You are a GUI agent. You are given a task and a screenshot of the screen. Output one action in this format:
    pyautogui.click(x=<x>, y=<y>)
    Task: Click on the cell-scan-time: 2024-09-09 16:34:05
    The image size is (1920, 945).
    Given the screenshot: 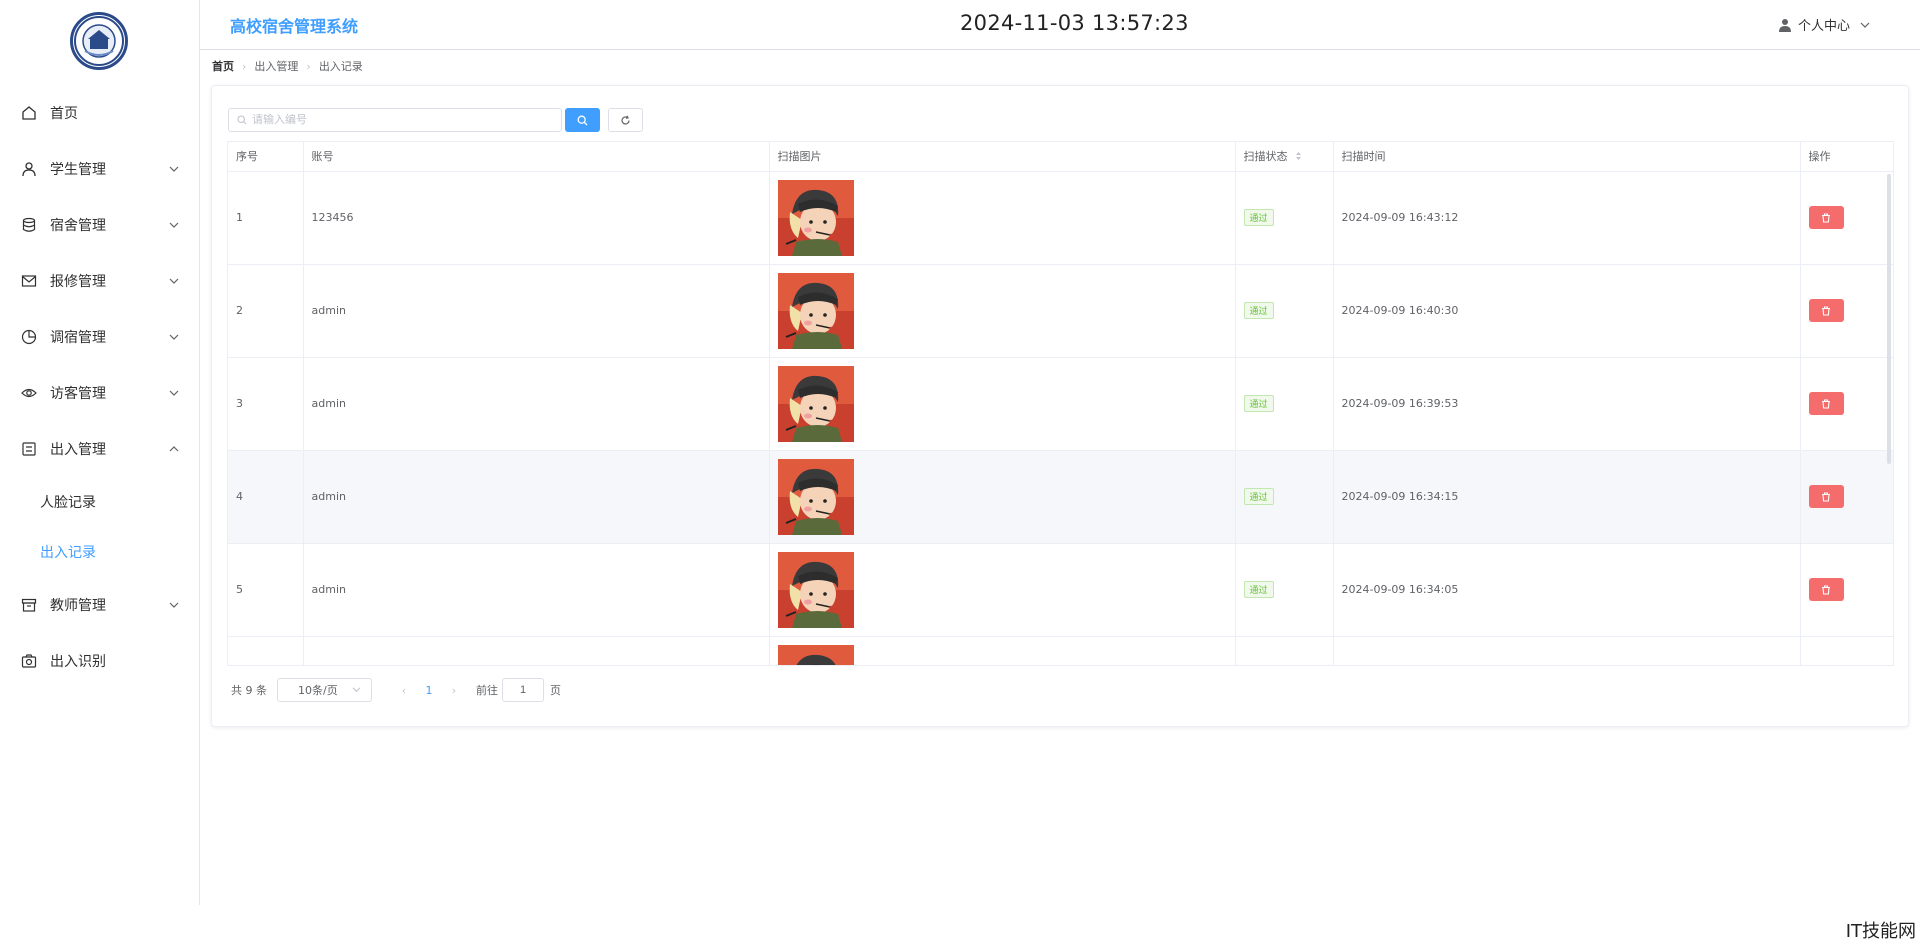 What is the action you would take?
    pyautogui.click(x=1567, y=590)
    